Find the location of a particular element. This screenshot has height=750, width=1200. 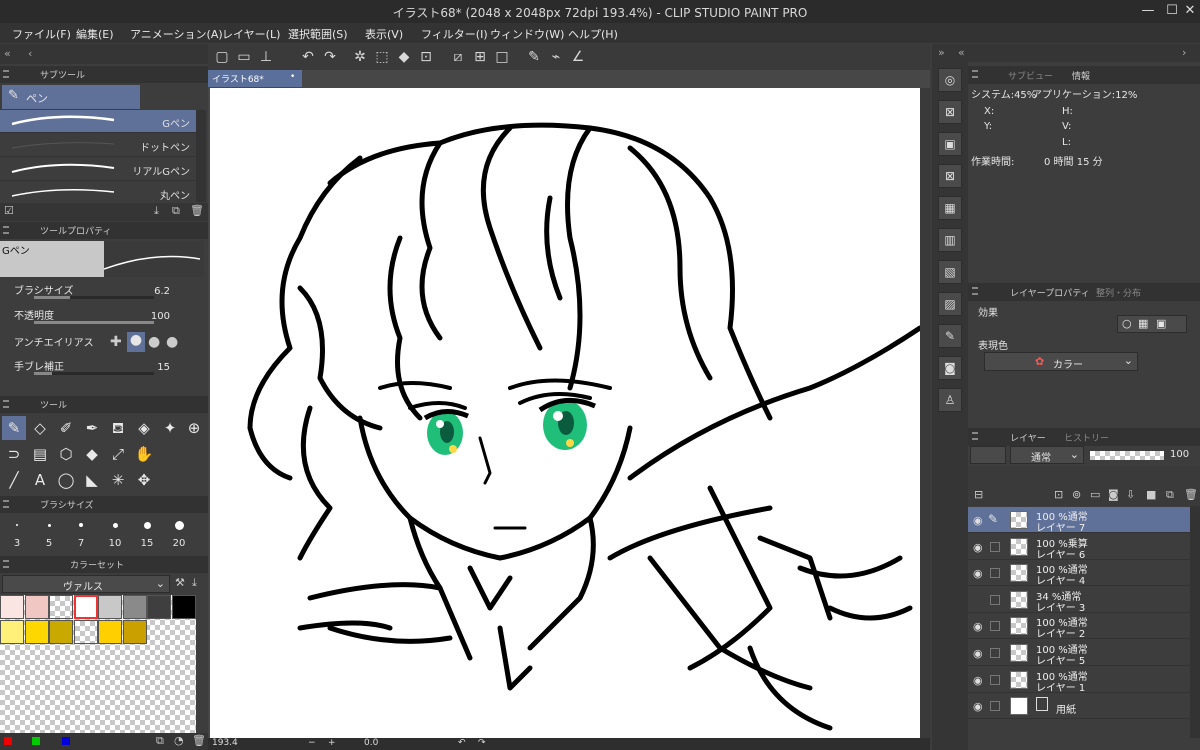

prop-value: 15 is located at coordinates (163, 367).